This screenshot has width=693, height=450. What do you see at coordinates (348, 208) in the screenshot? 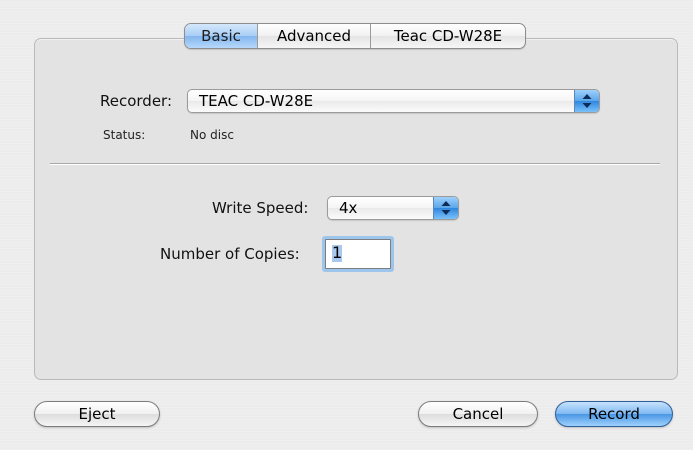
I see `write-speed-value: 4x` at bounding box center [348, 208].